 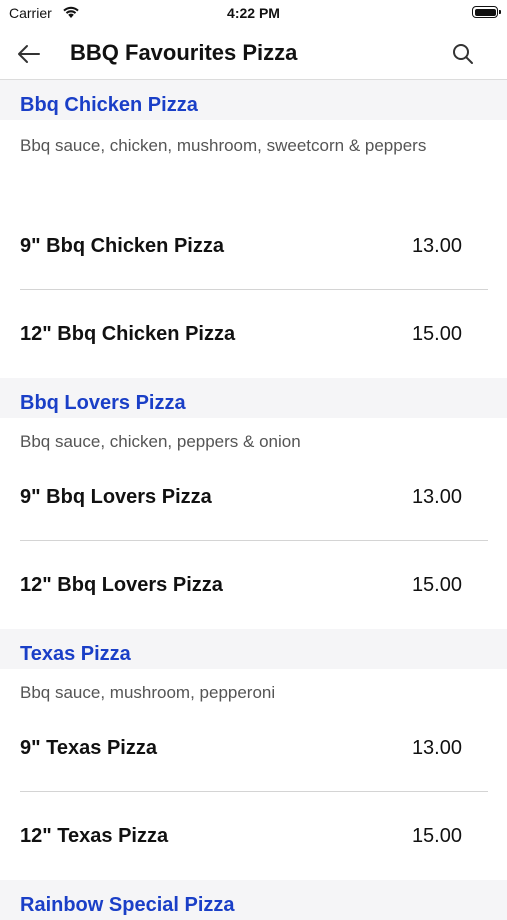 I want to click on status-bar: Carrier 4:22 PM, so click(x=253, y=14).